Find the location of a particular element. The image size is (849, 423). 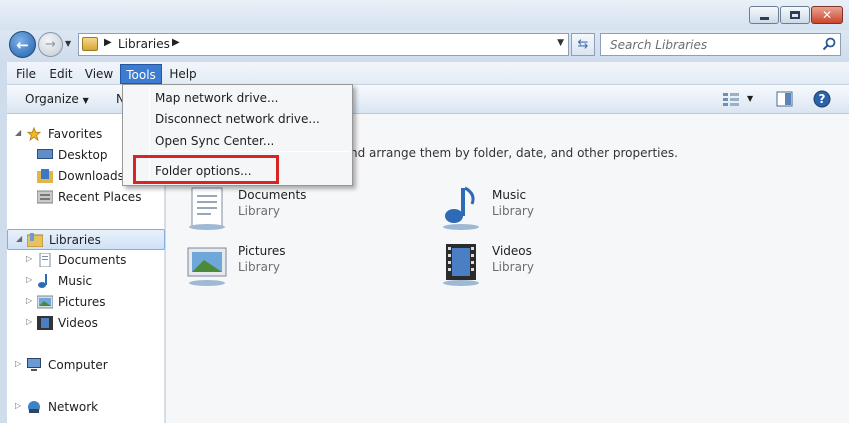

forward-button: → is located at coordinates (50, 44).